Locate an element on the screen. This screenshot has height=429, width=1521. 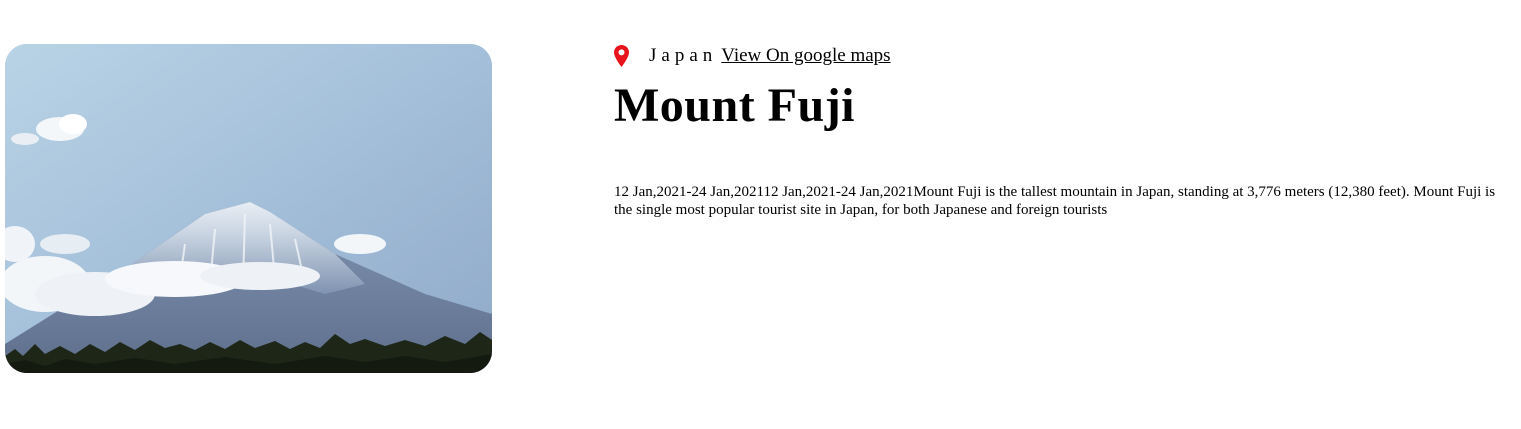
google-maps-link: View On google maps is located at coordinates (805, 56).